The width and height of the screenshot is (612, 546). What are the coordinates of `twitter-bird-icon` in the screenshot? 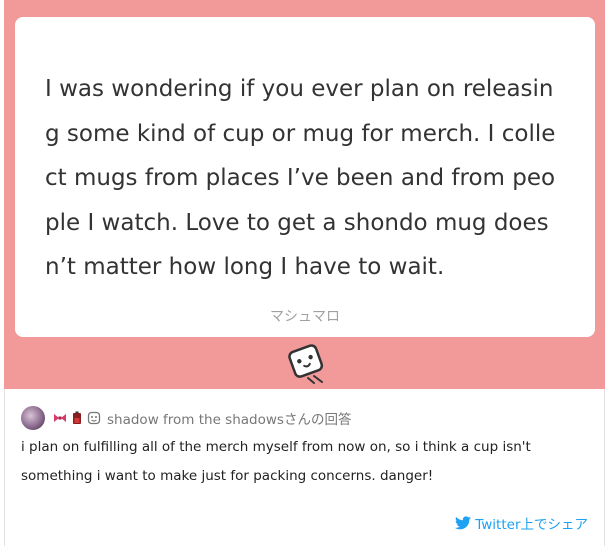 It's located at (463, 523).